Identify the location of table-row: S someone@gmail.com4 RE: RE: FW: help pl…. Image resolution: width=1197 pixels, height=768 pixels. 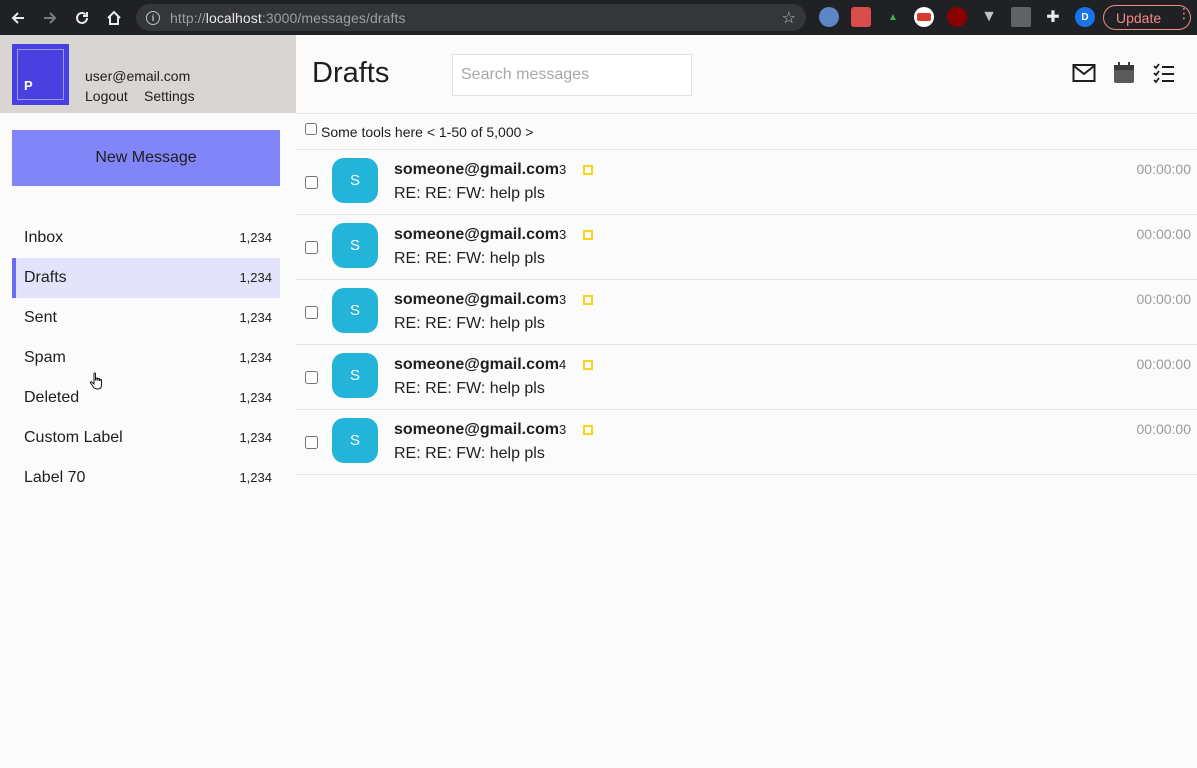
(746, 377).